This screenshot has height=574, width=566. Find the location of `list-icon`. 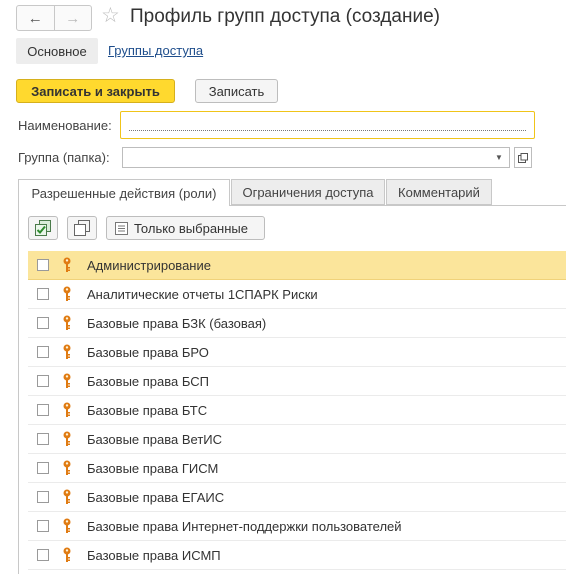

list-icon is located at coordinates (121, 228).